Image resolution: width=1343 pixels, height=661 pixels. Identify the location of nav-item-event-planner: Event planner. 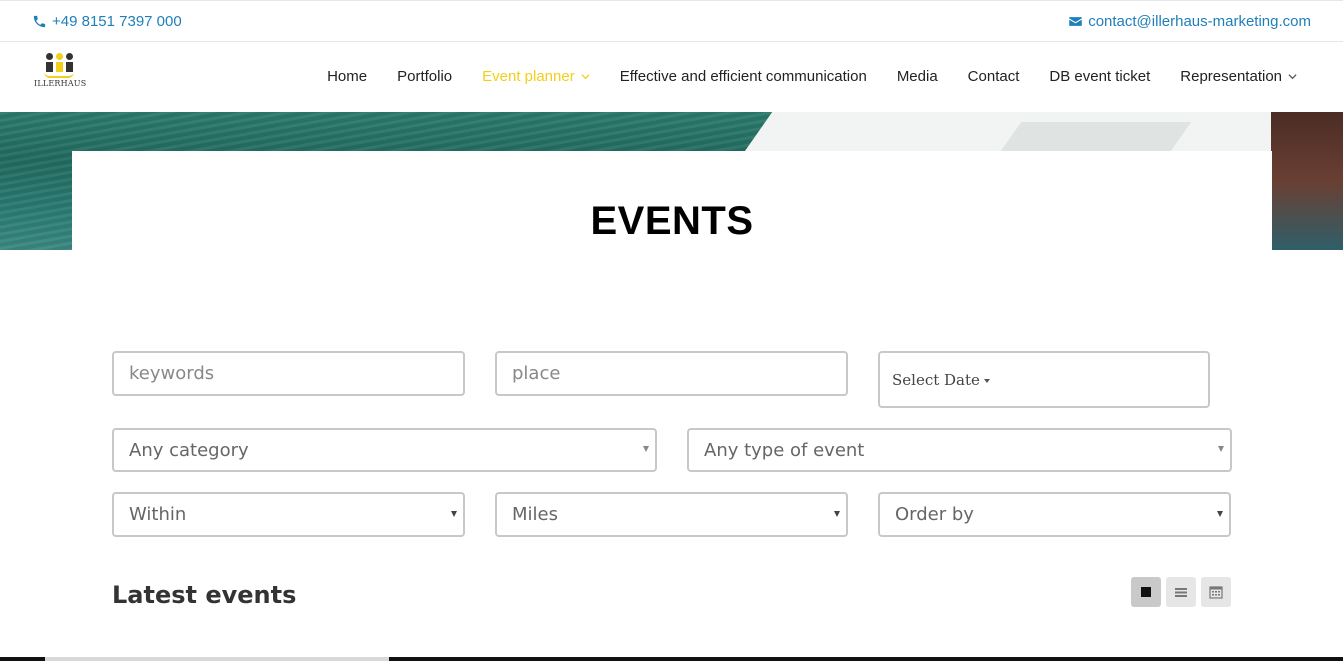
(536, 76).